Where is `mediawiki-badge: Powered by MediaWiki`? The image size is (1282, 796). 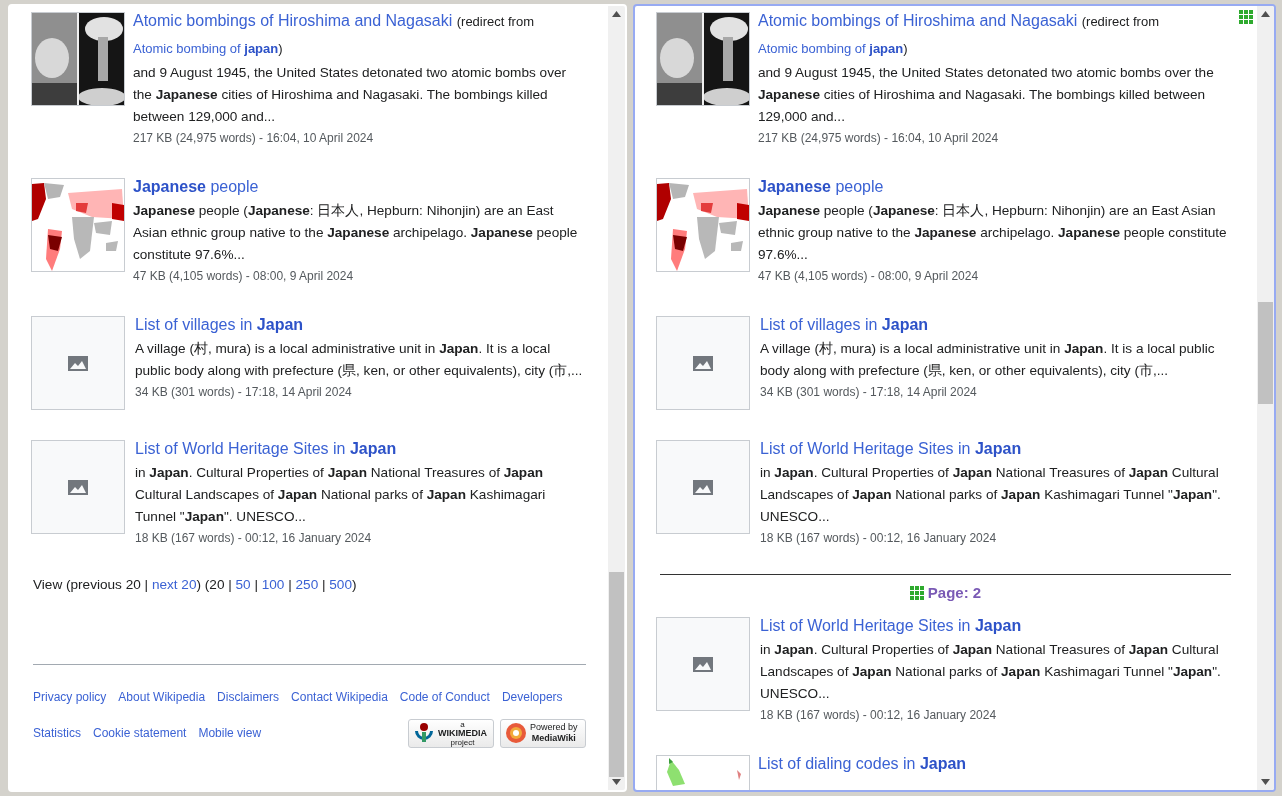
mediawiki-badge: Powered by MediaWiki is located at coordinates (543, 733).